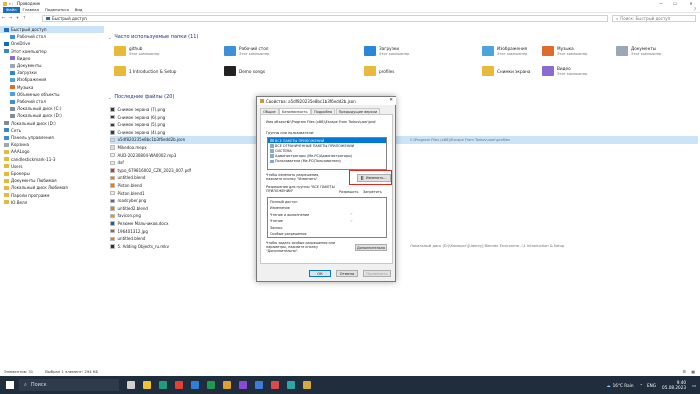 This screenshot has width=700, height=394. I want to click on notifications-icon: ▭, so click(694, 385).